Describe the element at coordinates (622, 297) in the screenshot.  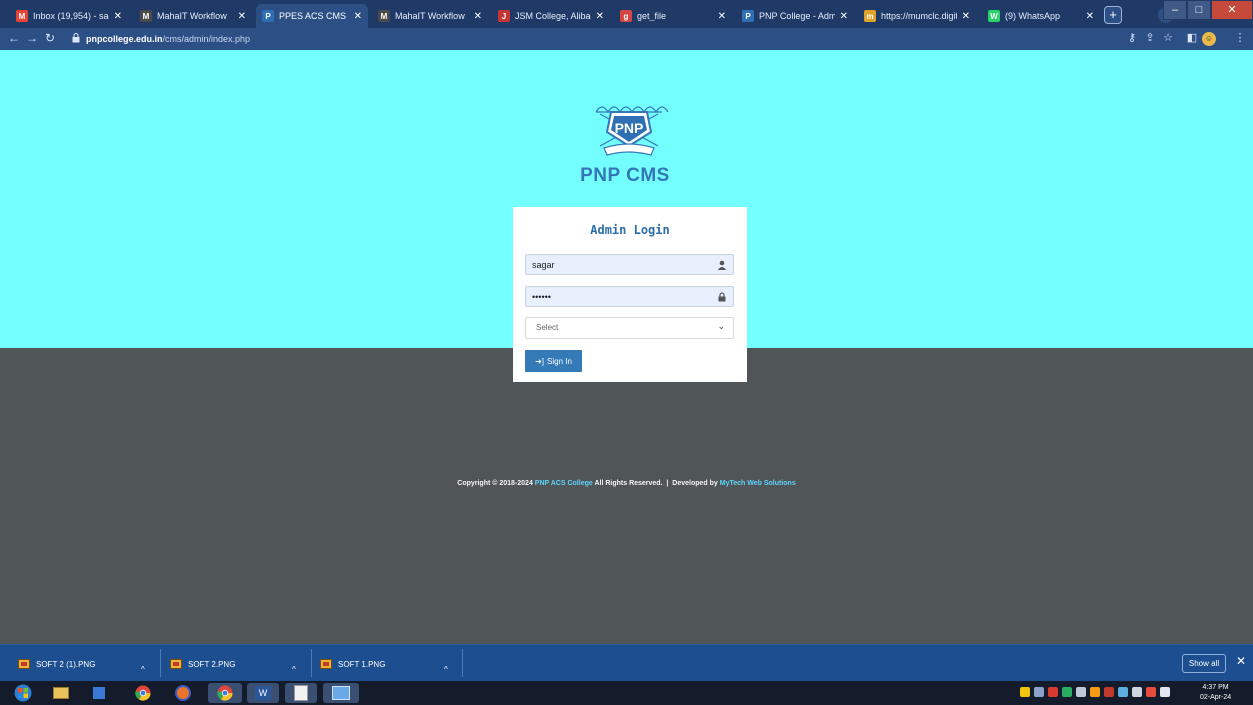
I see `password-input` at that location.